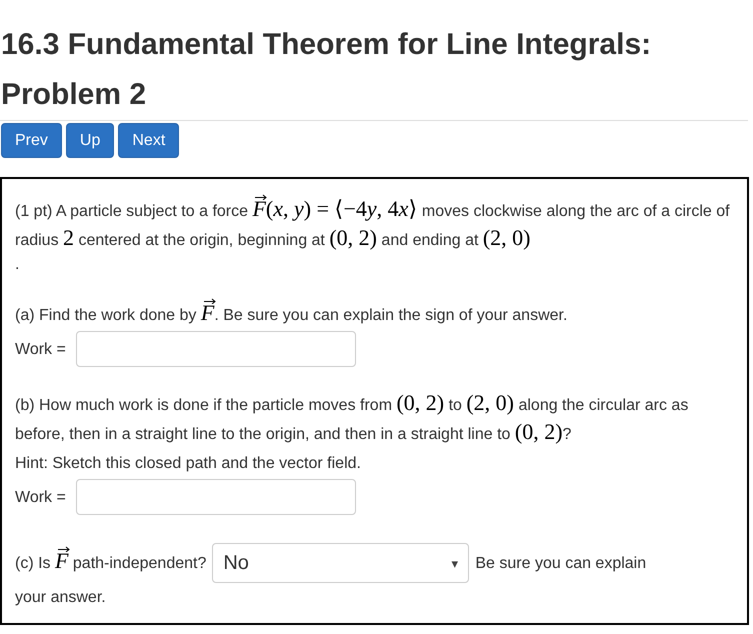  I want to click on hint-text: Hint: Sketch this closed path and the vector field., so click(188, 464).